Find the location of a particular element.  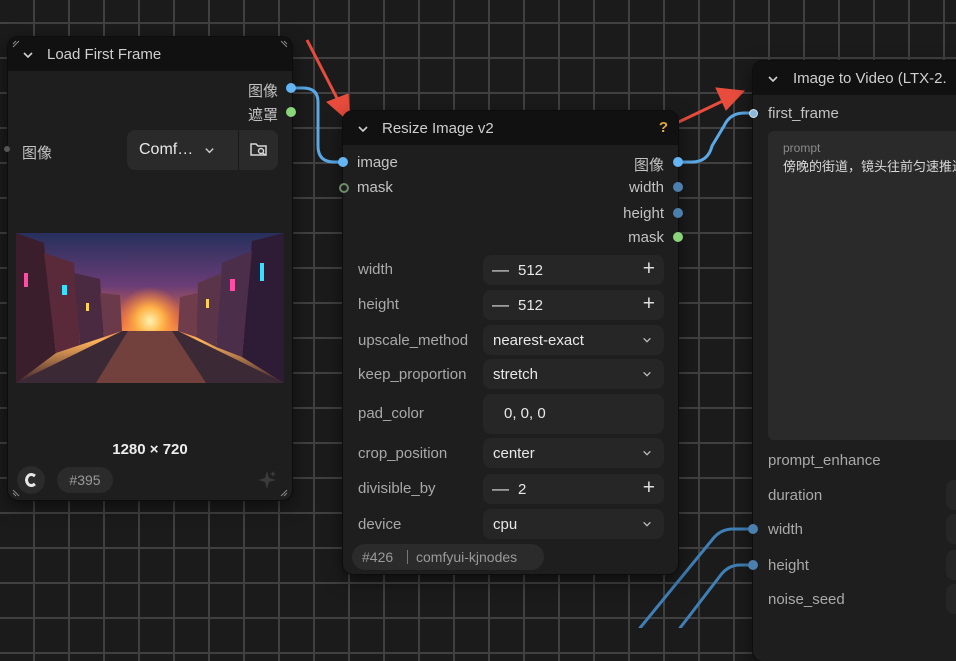

widget-input-socket is located at coordinates (7, 149).